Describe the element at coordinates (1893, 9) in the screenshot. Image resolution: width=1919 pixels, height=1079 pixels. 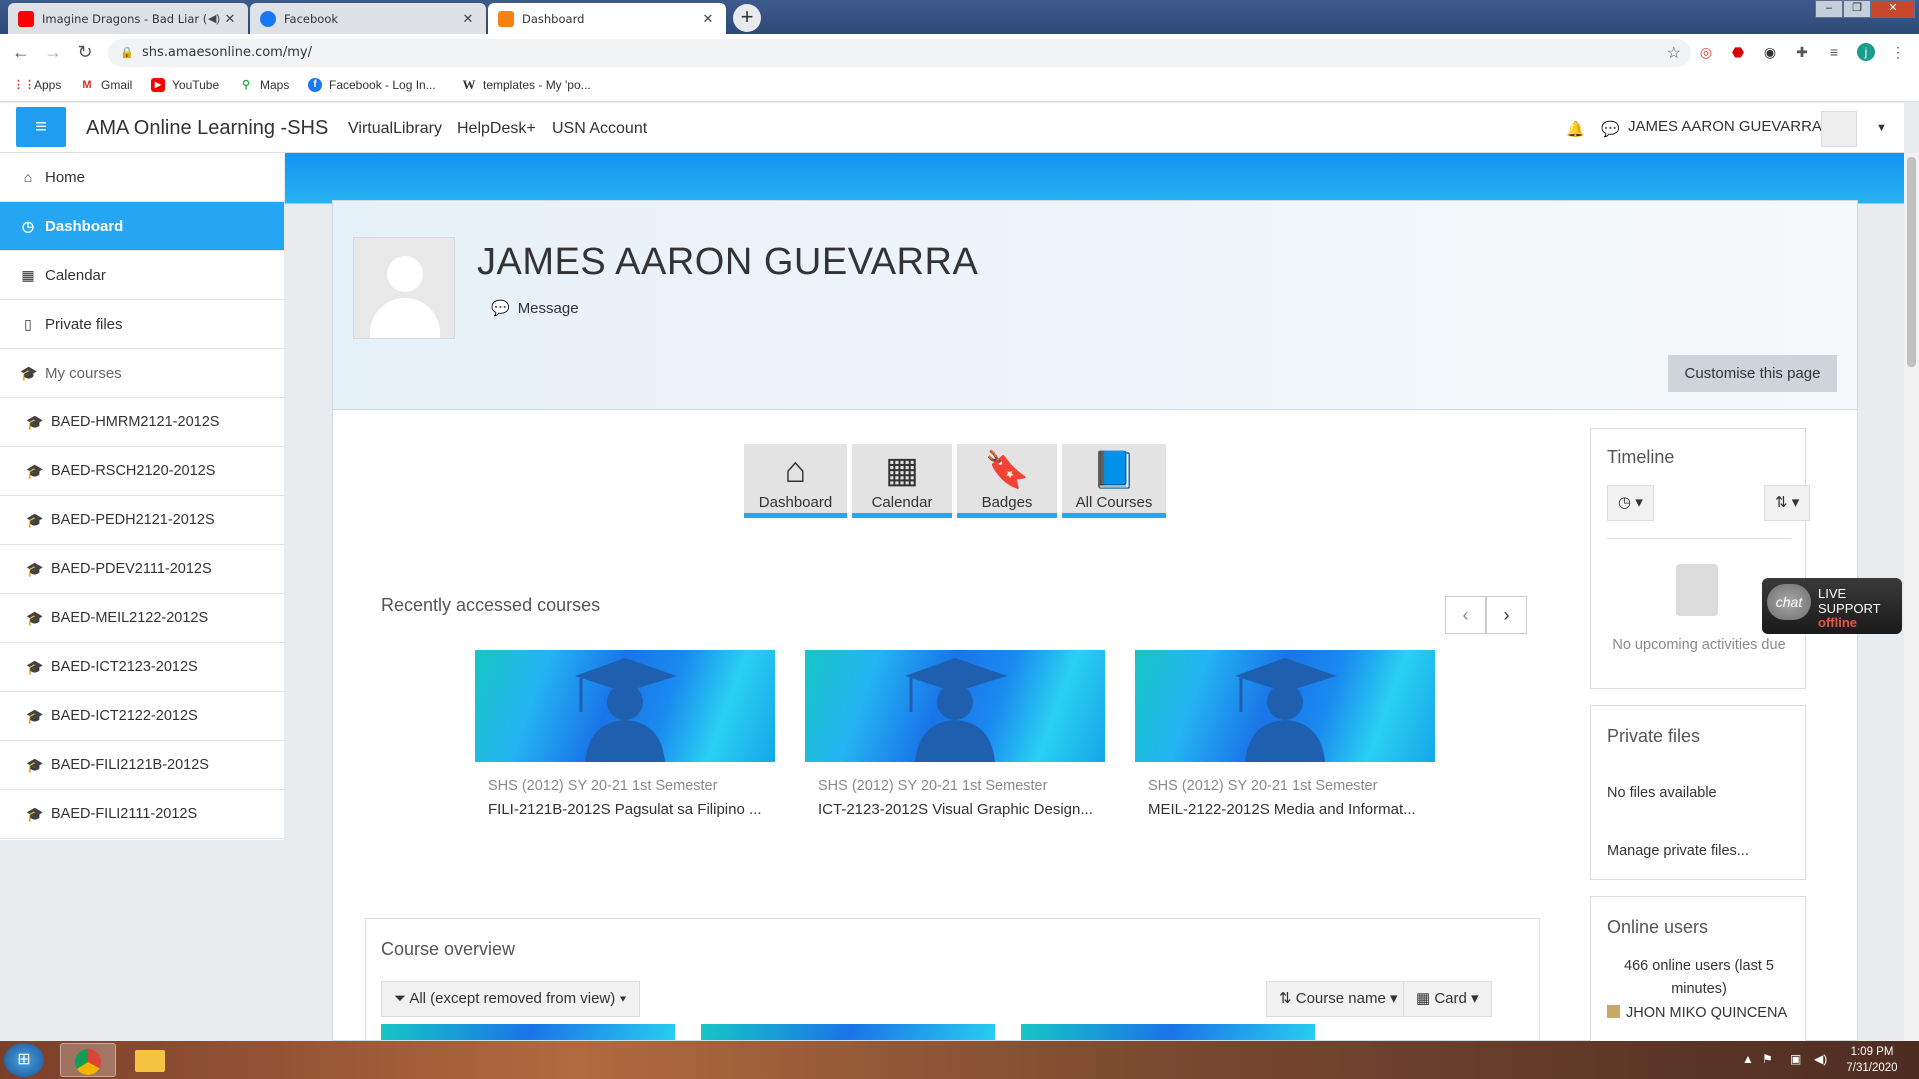
I see `close-window-icon: ✕` at that location.